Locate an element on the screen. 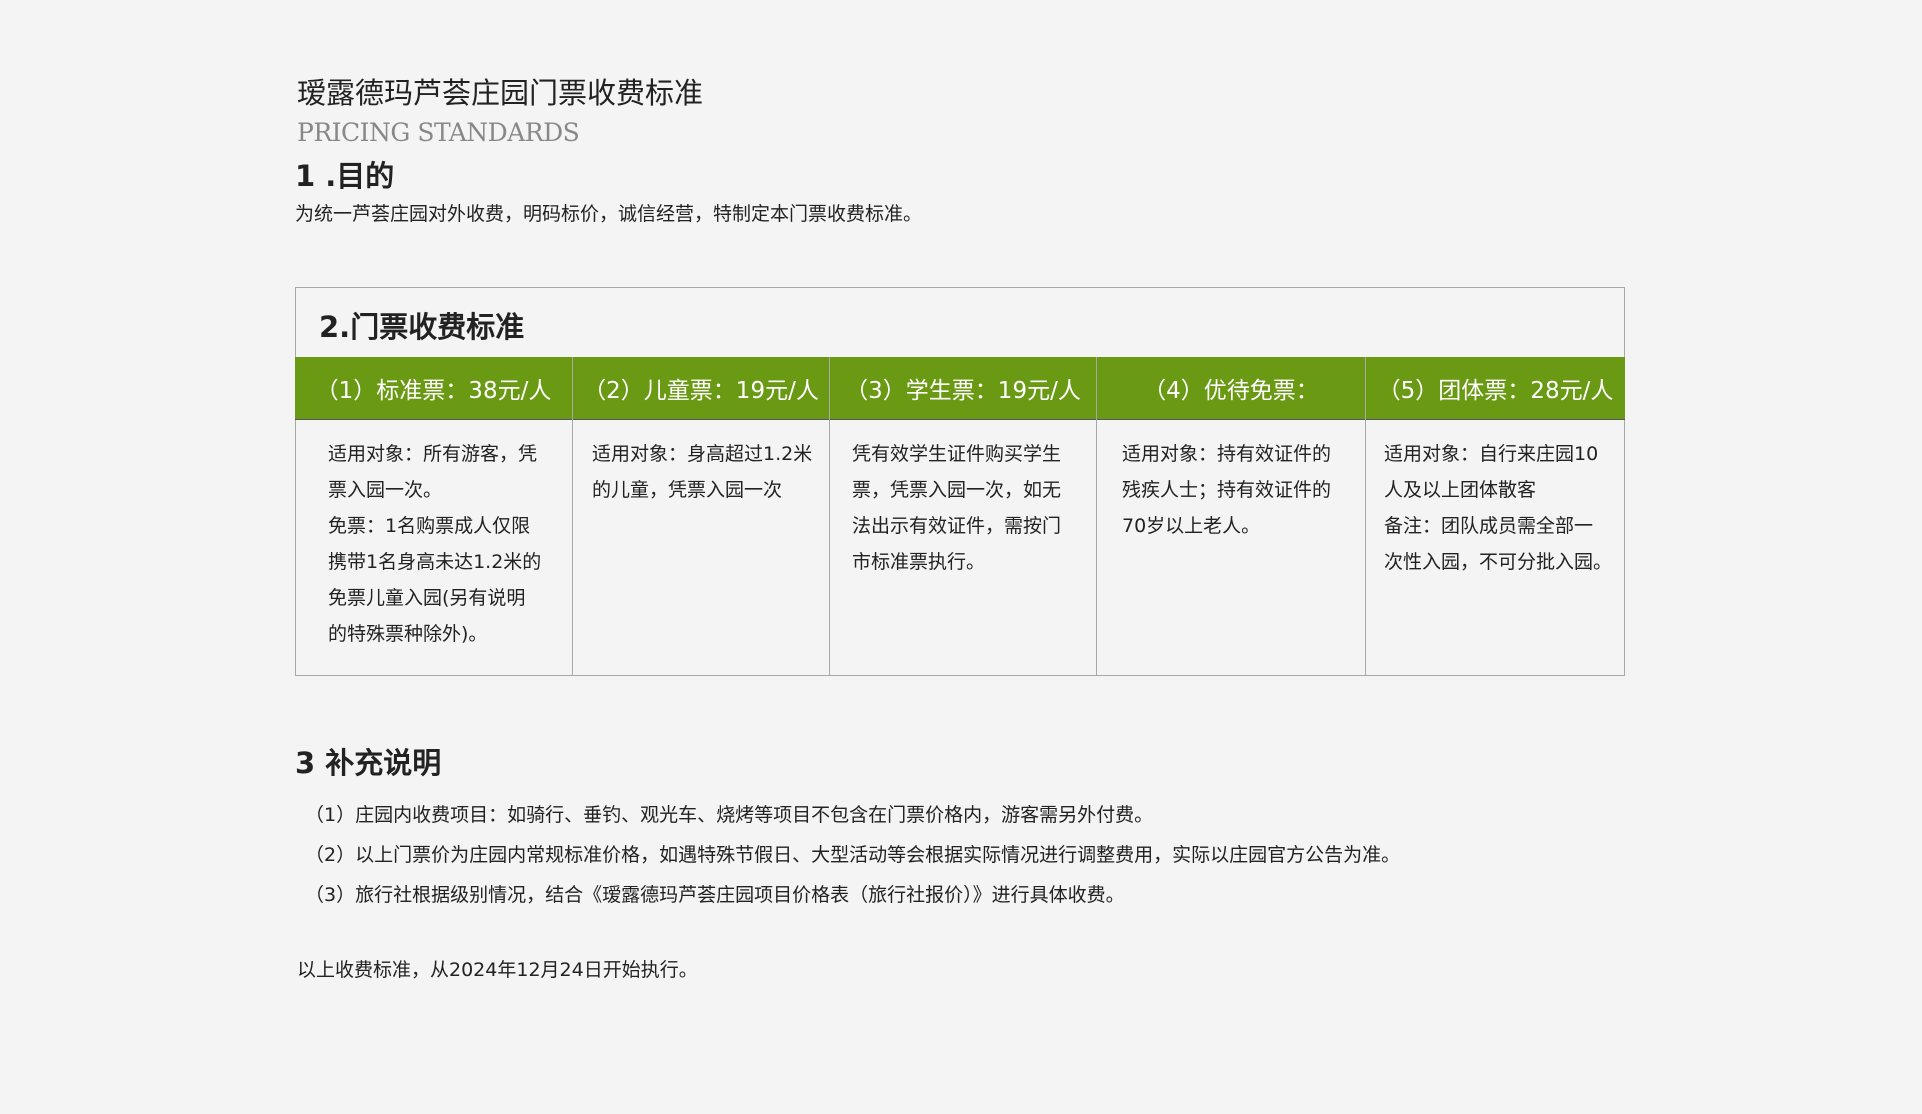 The width and height of the screenshot is (1922, 1114). ticket-pricing-heading: 2.门票收费标准 is located at coordinates (422, 327).